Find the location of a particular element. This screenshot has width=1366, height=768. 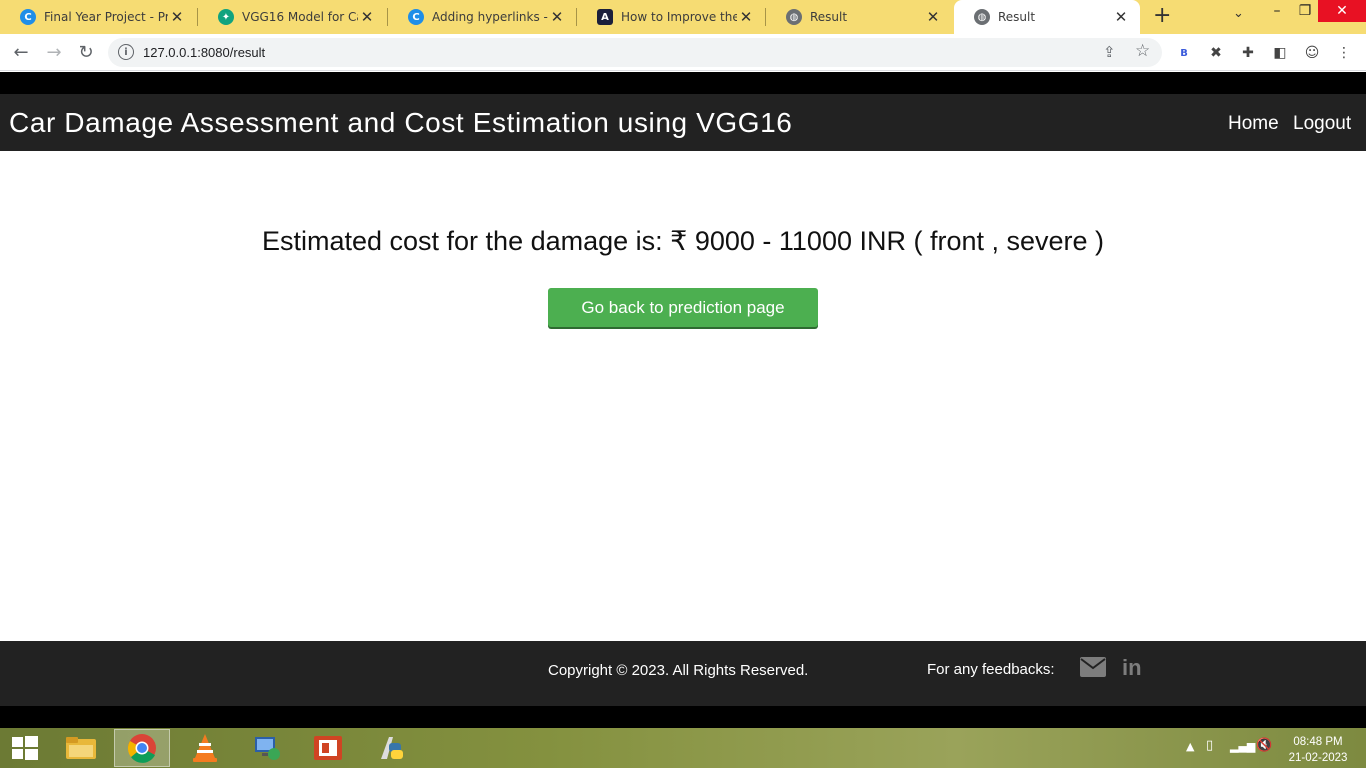

window-close-icon: ✕ is located at coordinates (1342, 11).